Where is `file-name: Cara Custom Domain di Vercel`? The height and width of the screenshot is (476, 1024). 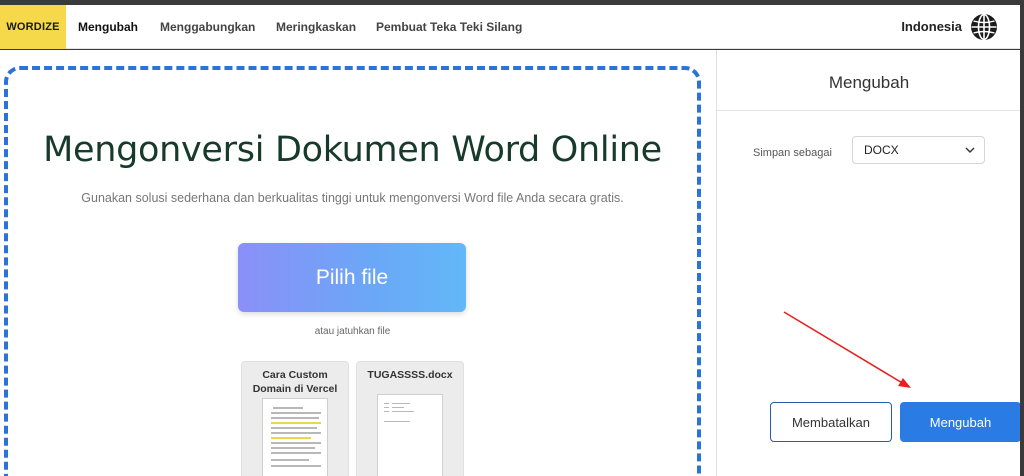 file-name: Cara Custom Domain di Vercel is located at coordinates (295, 382).